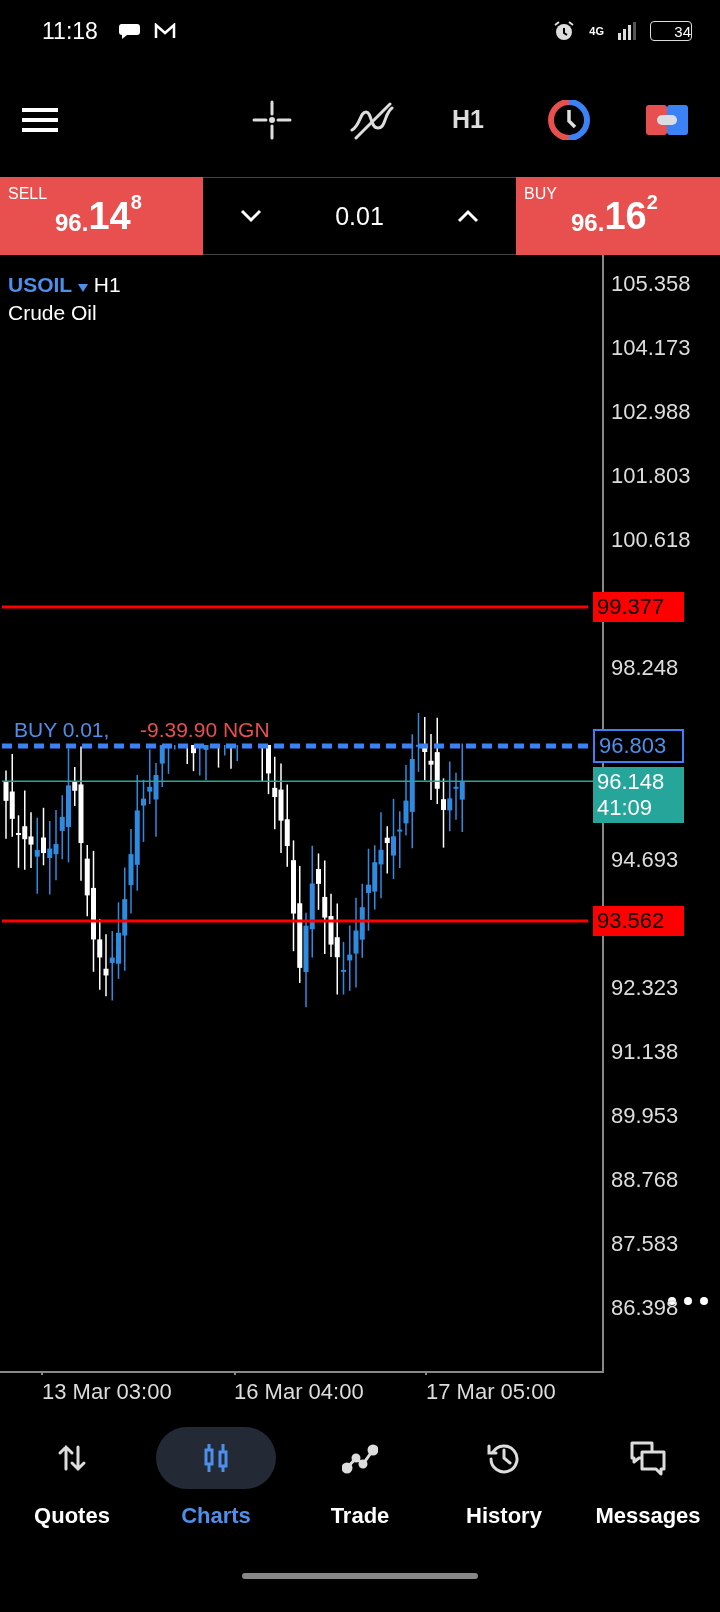 This screenshot has width=720, height=1612. I want to click on timeframe-label: H1, so click(107, 284).